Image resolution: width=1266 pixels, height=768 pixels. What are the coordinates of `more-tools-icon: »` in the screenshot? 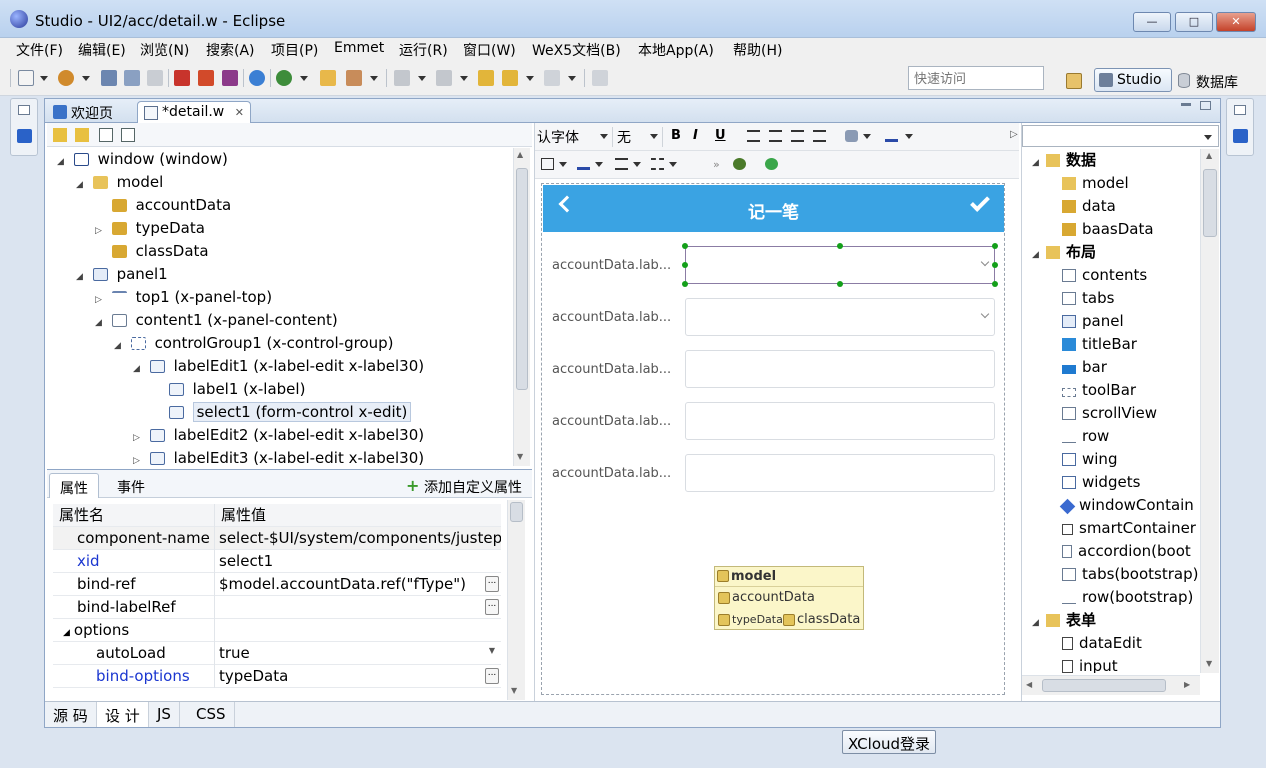 It's located at (719, 164).